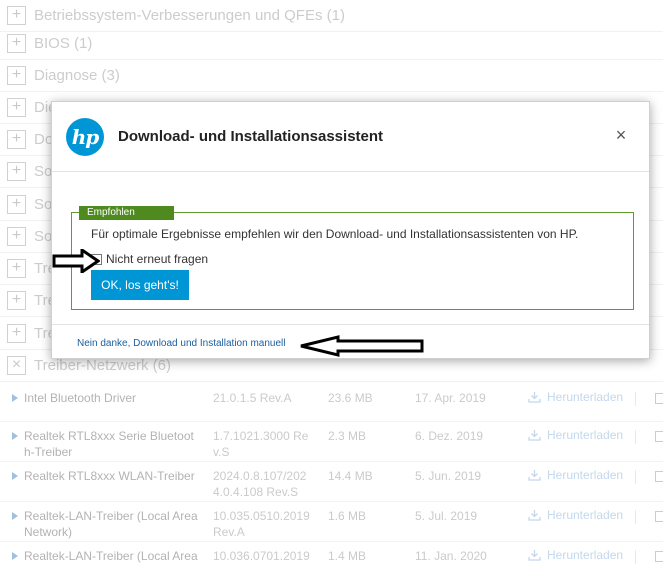 This screenshot has height=567, width=663. What do you see at coordinates (126, 213) in the screenshot?
I see `recommended-badge: Empfohlen` at bounding box center [126, 213].